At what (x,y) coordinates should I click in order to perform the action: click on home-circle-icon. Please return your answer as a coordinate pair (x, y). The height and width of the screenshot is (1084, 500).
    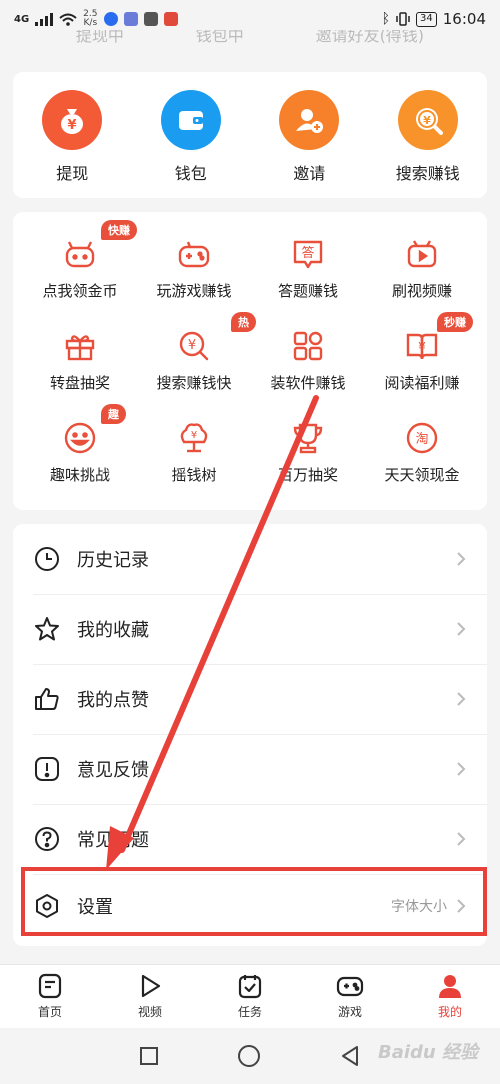
    Looking at the image, I should click on (249, 1056).